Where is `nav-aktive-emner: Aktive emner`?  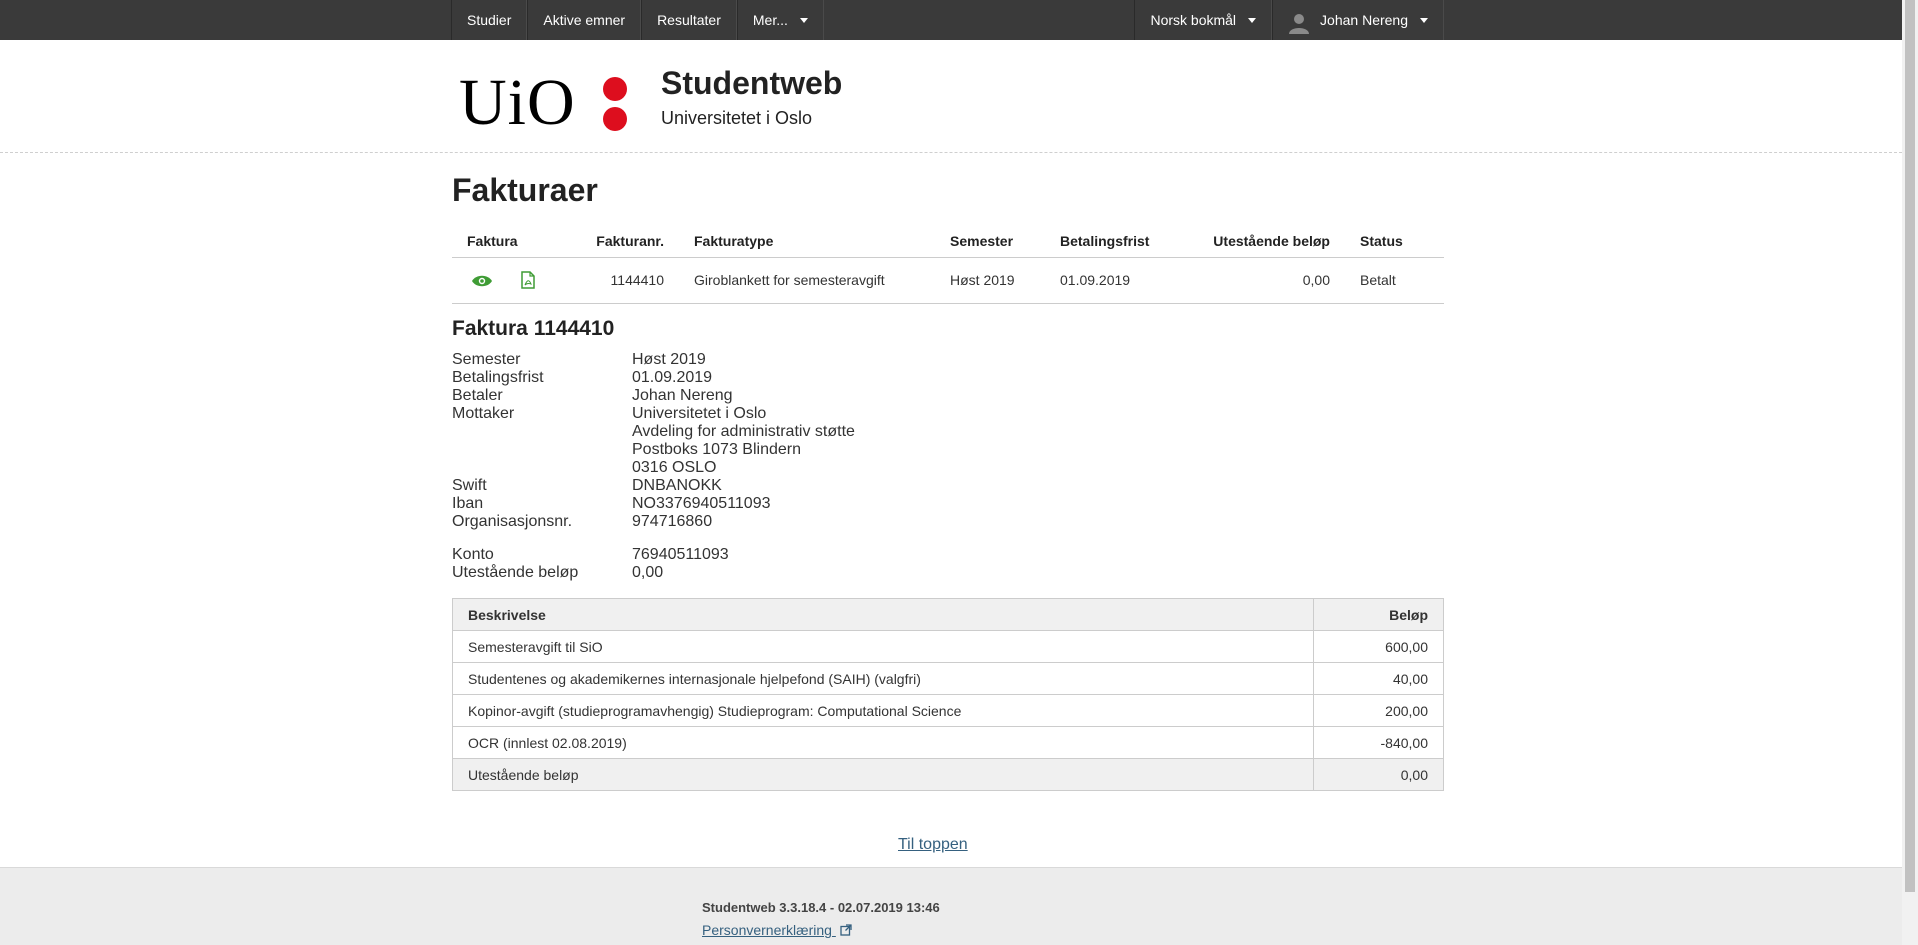
nav-aktive-emner: Aktive emner is located at coordinates (584, 20).